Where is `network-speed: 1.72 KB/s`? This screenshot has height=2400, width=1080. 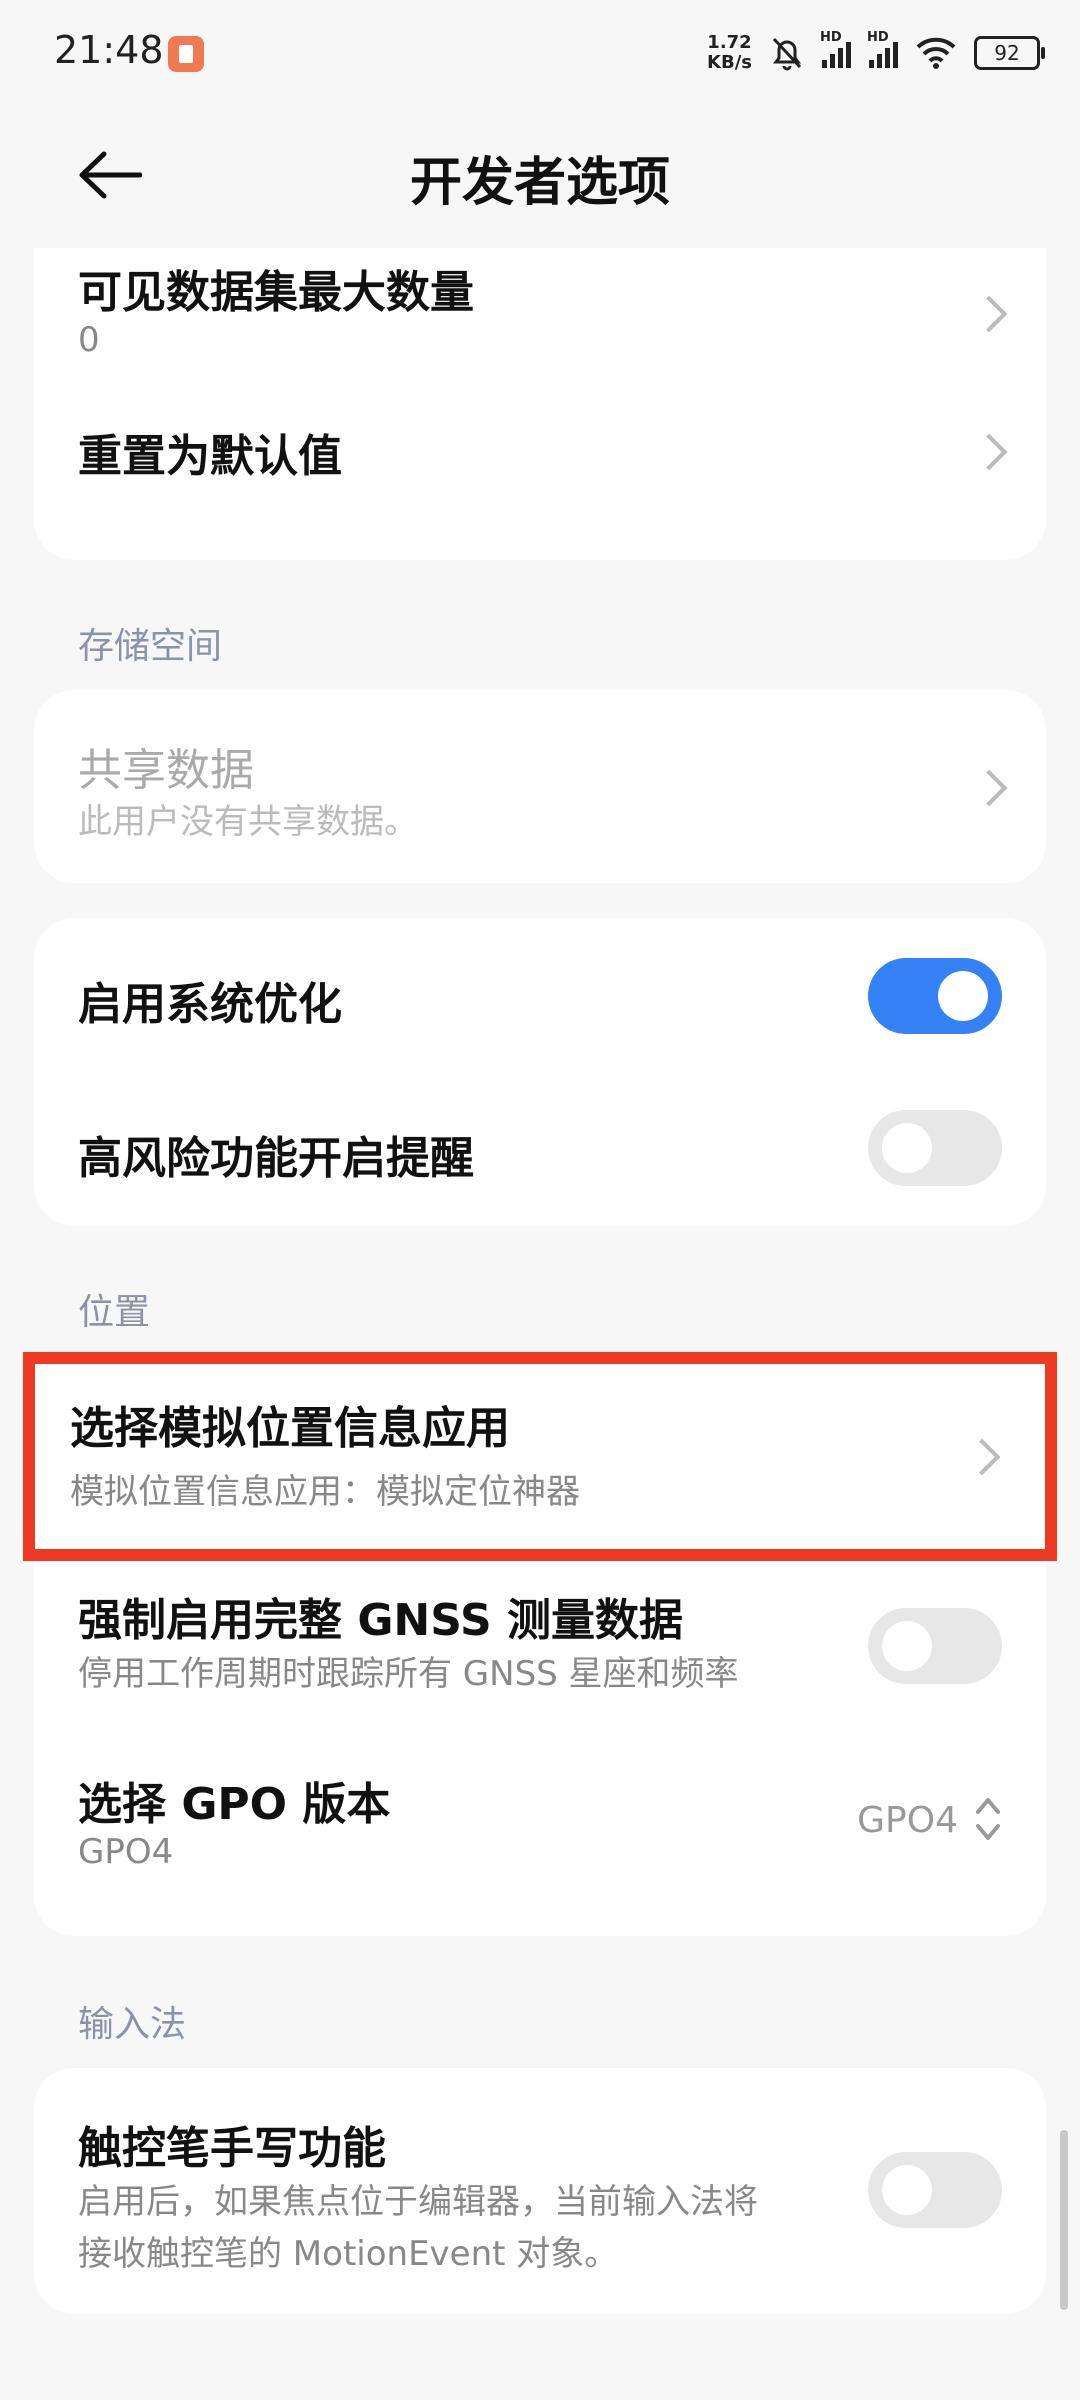 network-speed: 1.72 KB/s is located at coordinates (729, 52).